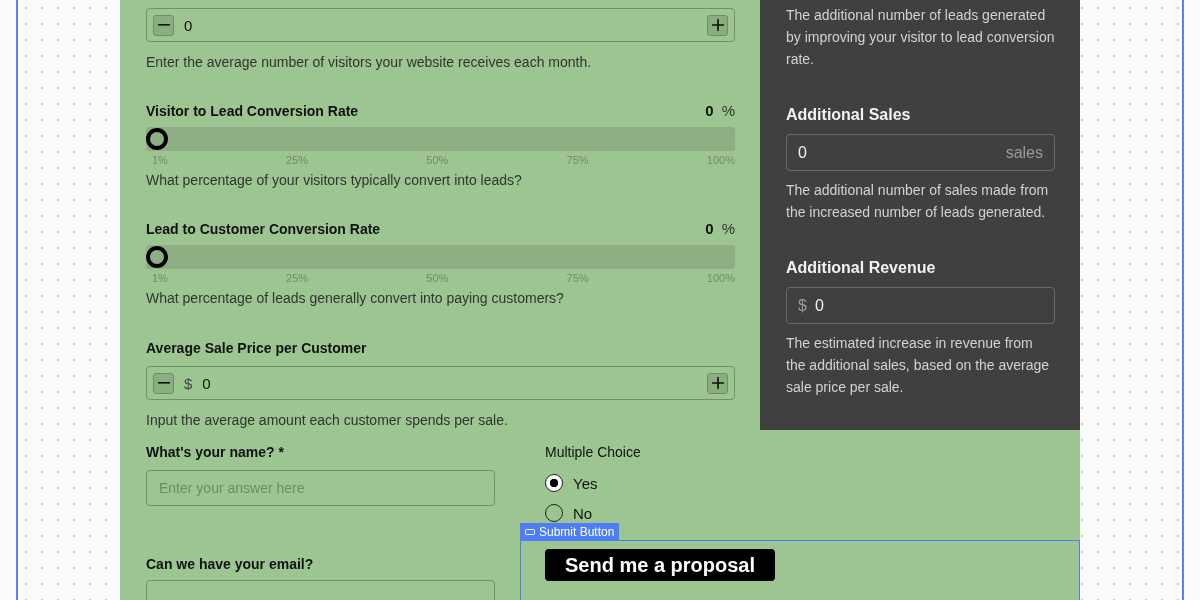 The width and height of the screenshot is (1200, 600). I want to click on result-description: The additional number of leads generated by improving your visitor to lead conversion rate., so click(920, 37).